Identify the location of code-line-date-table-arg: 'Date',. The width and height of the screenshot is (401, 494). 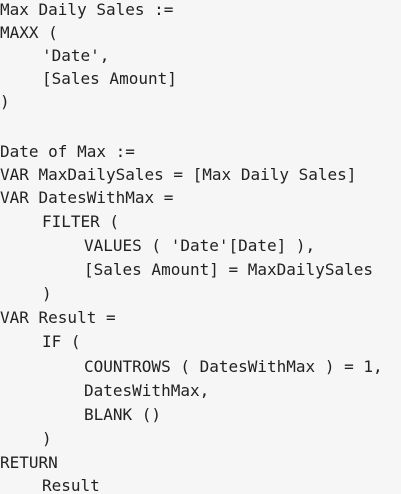
(76, 55).